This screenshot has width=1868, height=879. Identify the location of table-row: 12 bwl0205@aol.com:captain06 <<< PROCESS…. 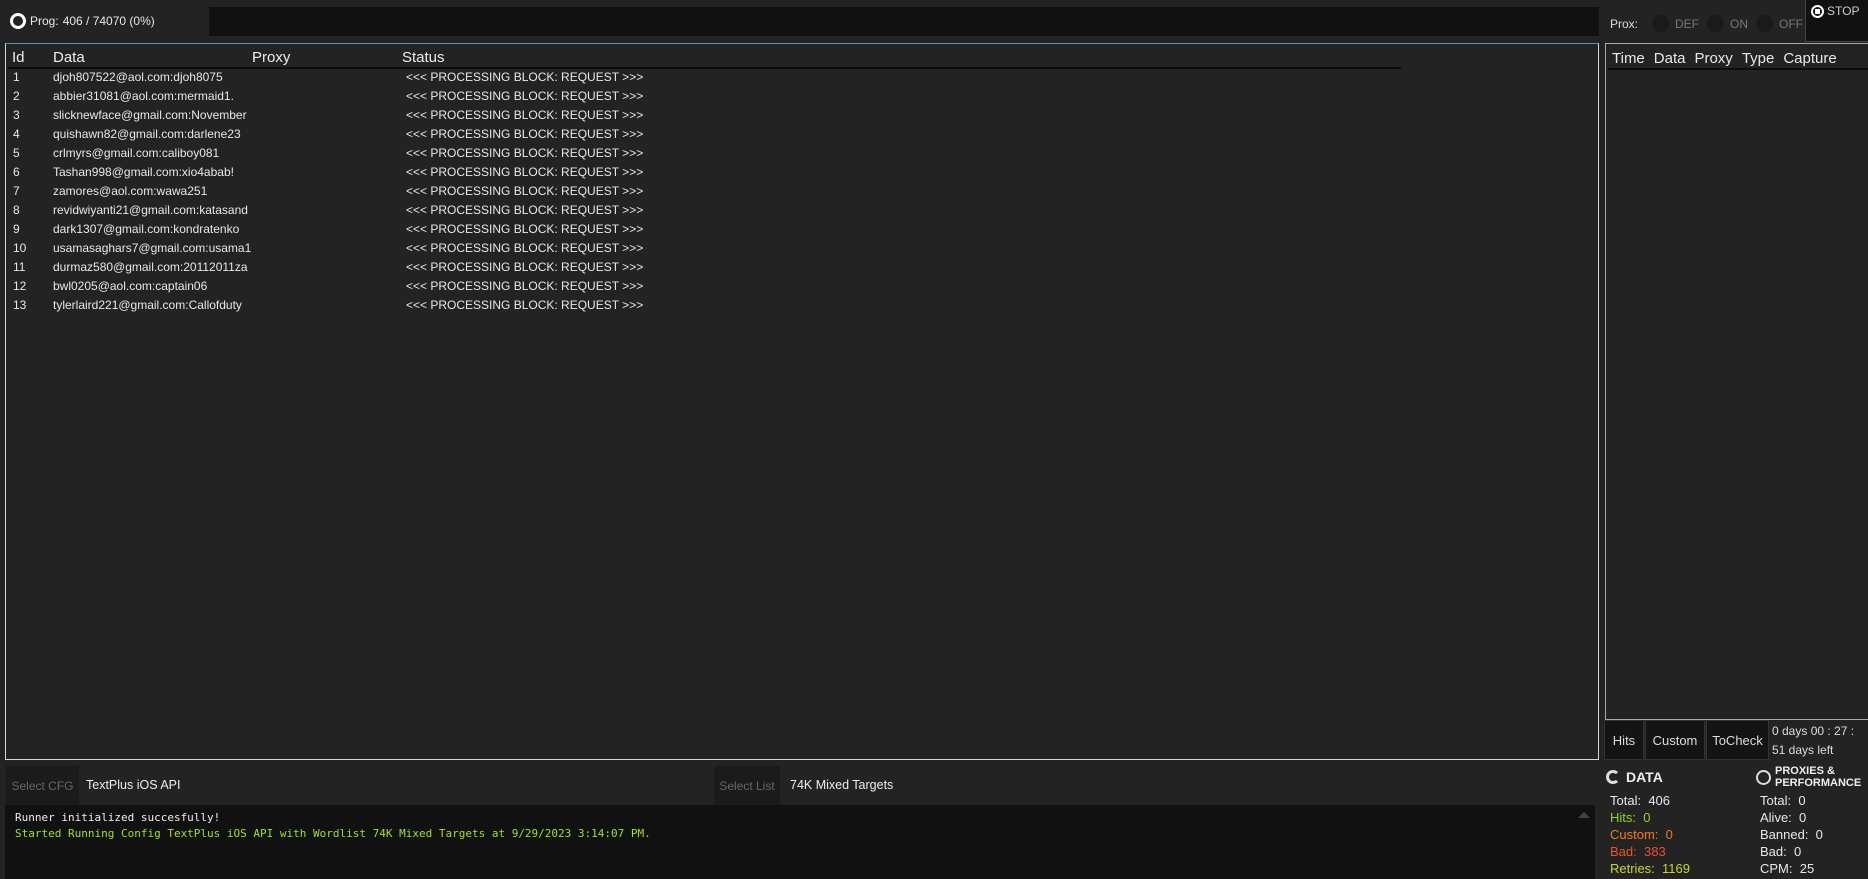
(801, 286).